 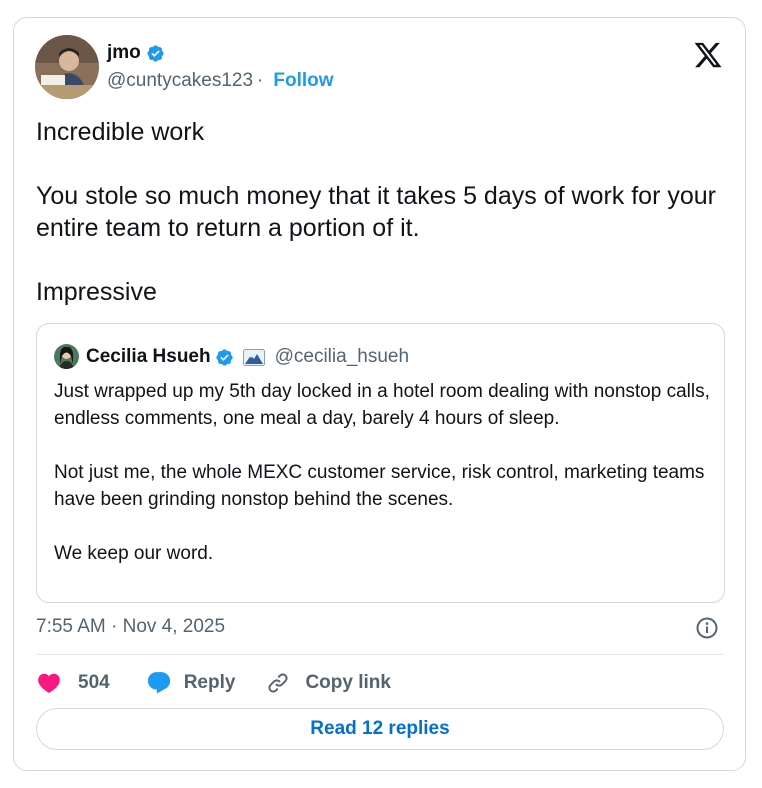 I want to click on action-bar: 504 Reply Copy link, so click(x=213, y=683).